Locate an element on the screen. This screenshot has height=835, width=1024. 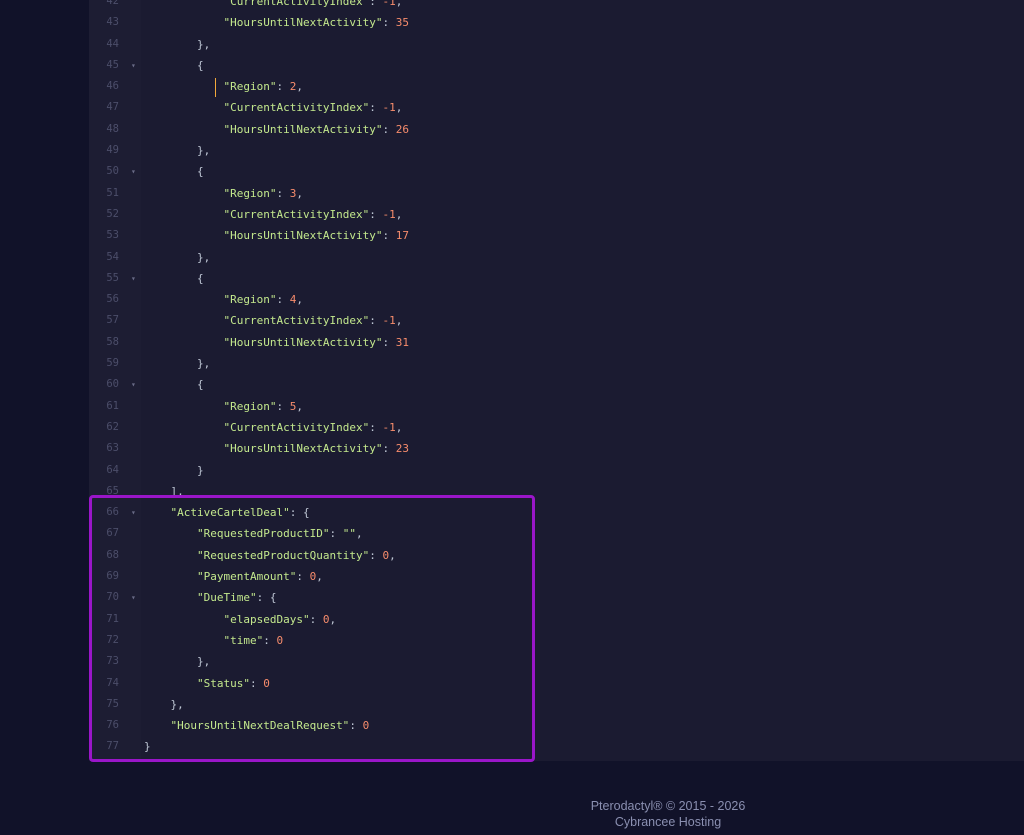
code-line: 69 "PaymentAmount": 0, is located at coordinates (556, 576).